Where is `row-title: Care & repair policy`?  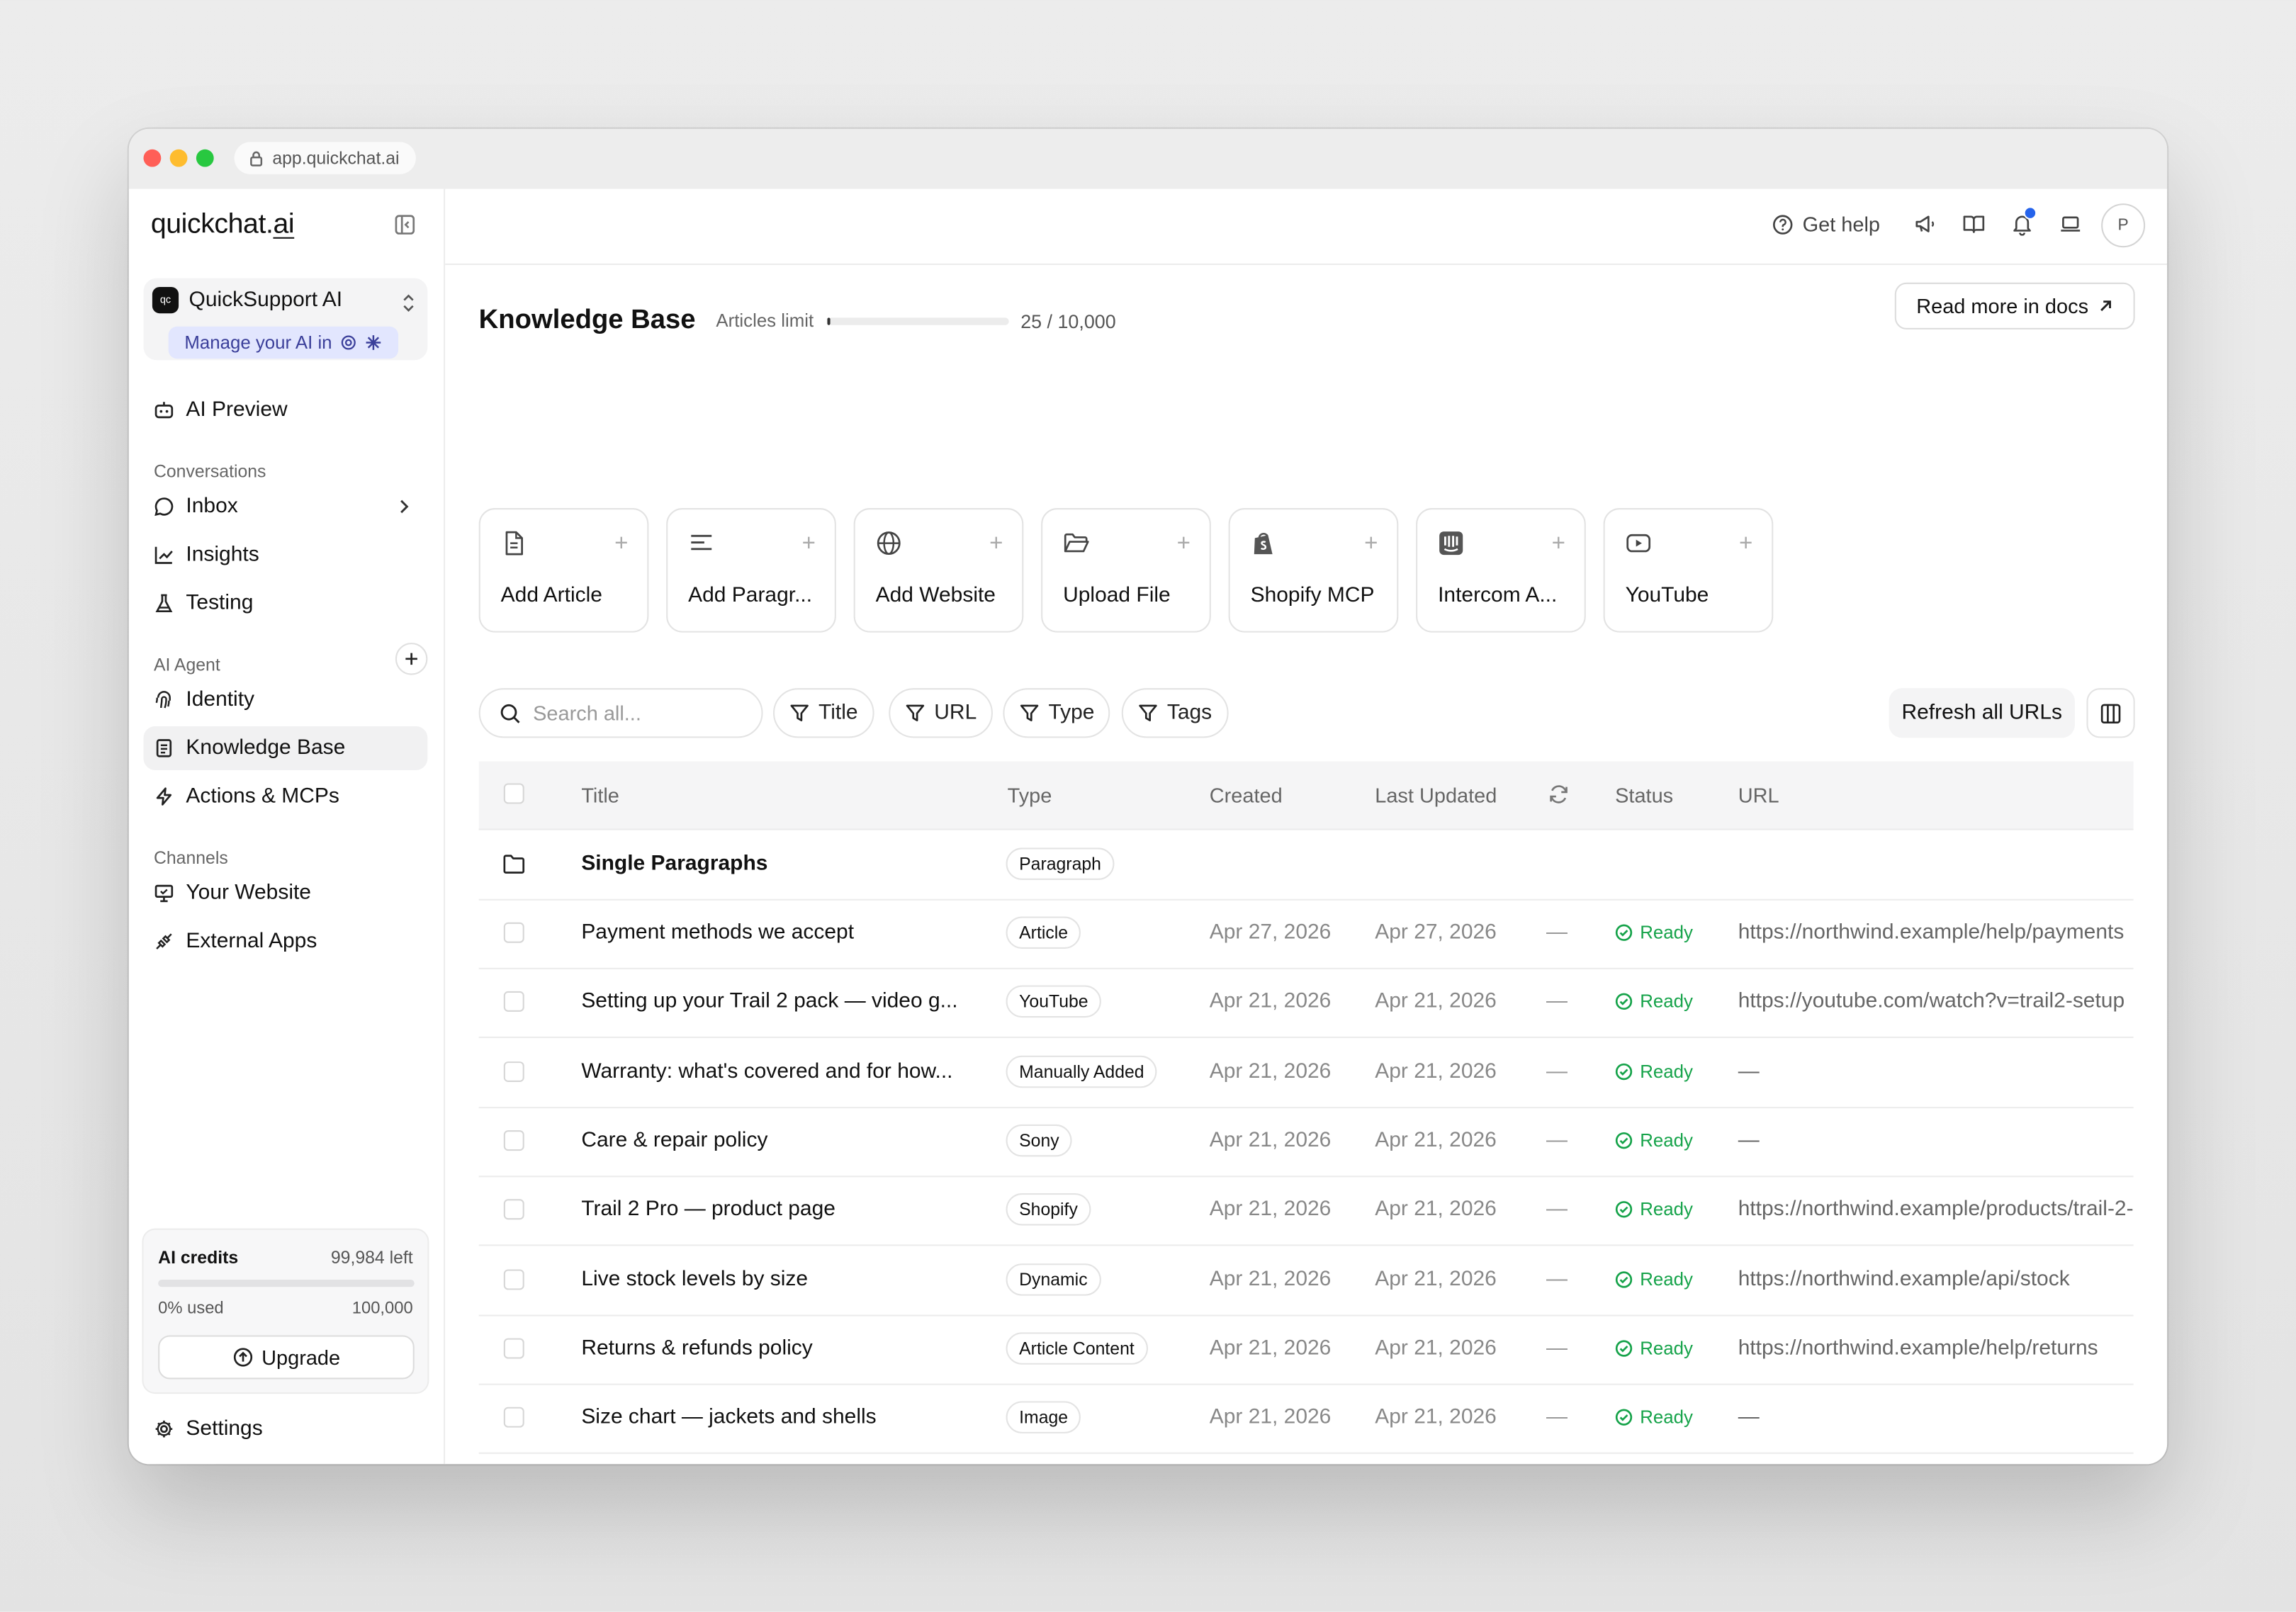
row-title: Care & repair policy is located at coordinates (674, 1140).